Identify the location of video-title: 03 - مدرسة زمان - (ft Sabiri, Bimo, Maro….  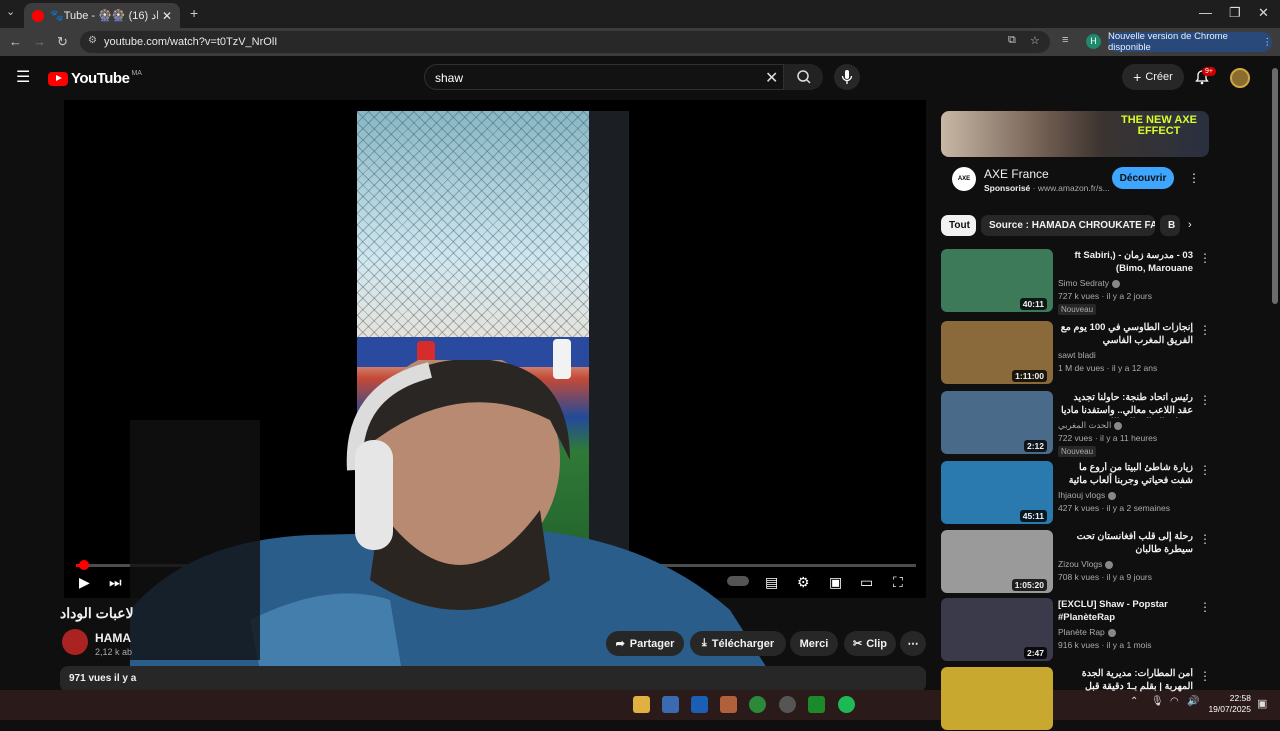
(1125, 262).